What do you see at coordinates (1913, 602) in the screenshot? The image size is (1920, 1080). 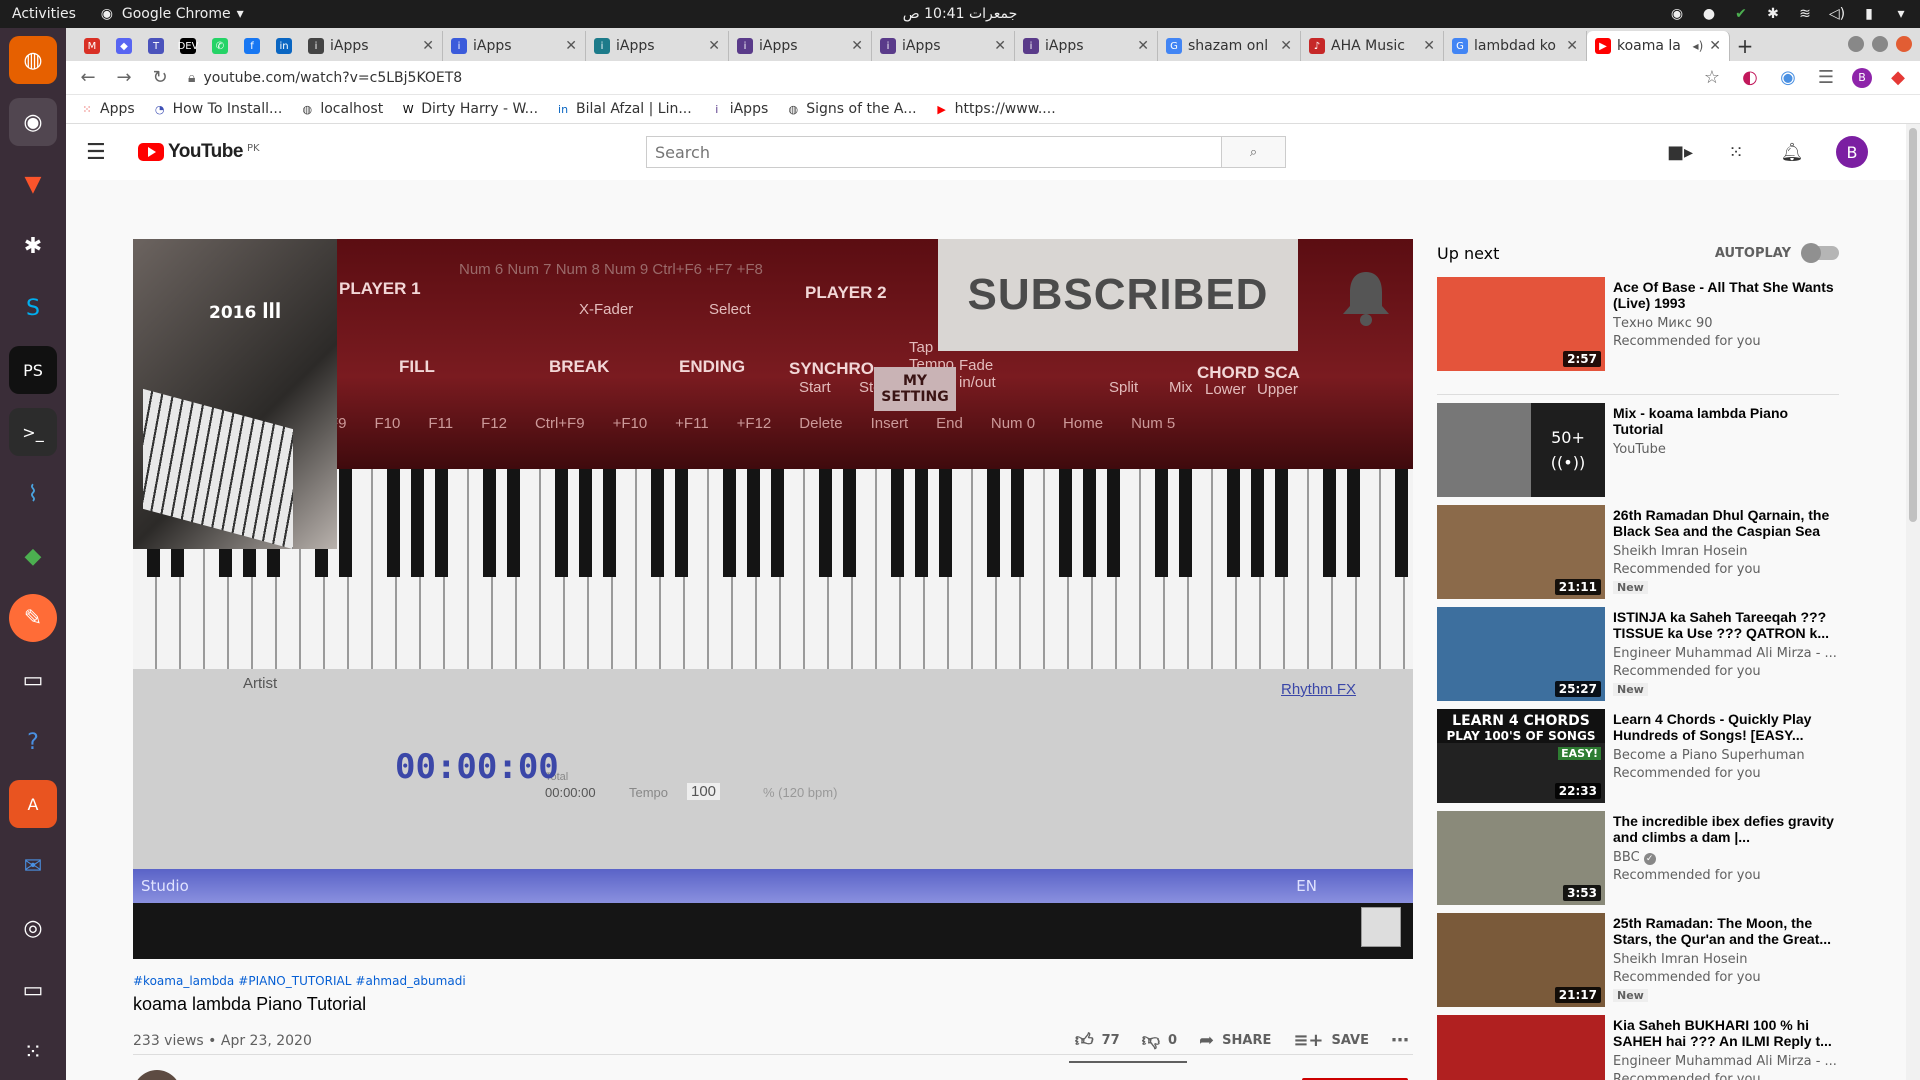 I see `page-scrollbar` at bounding box center [1913, 602].